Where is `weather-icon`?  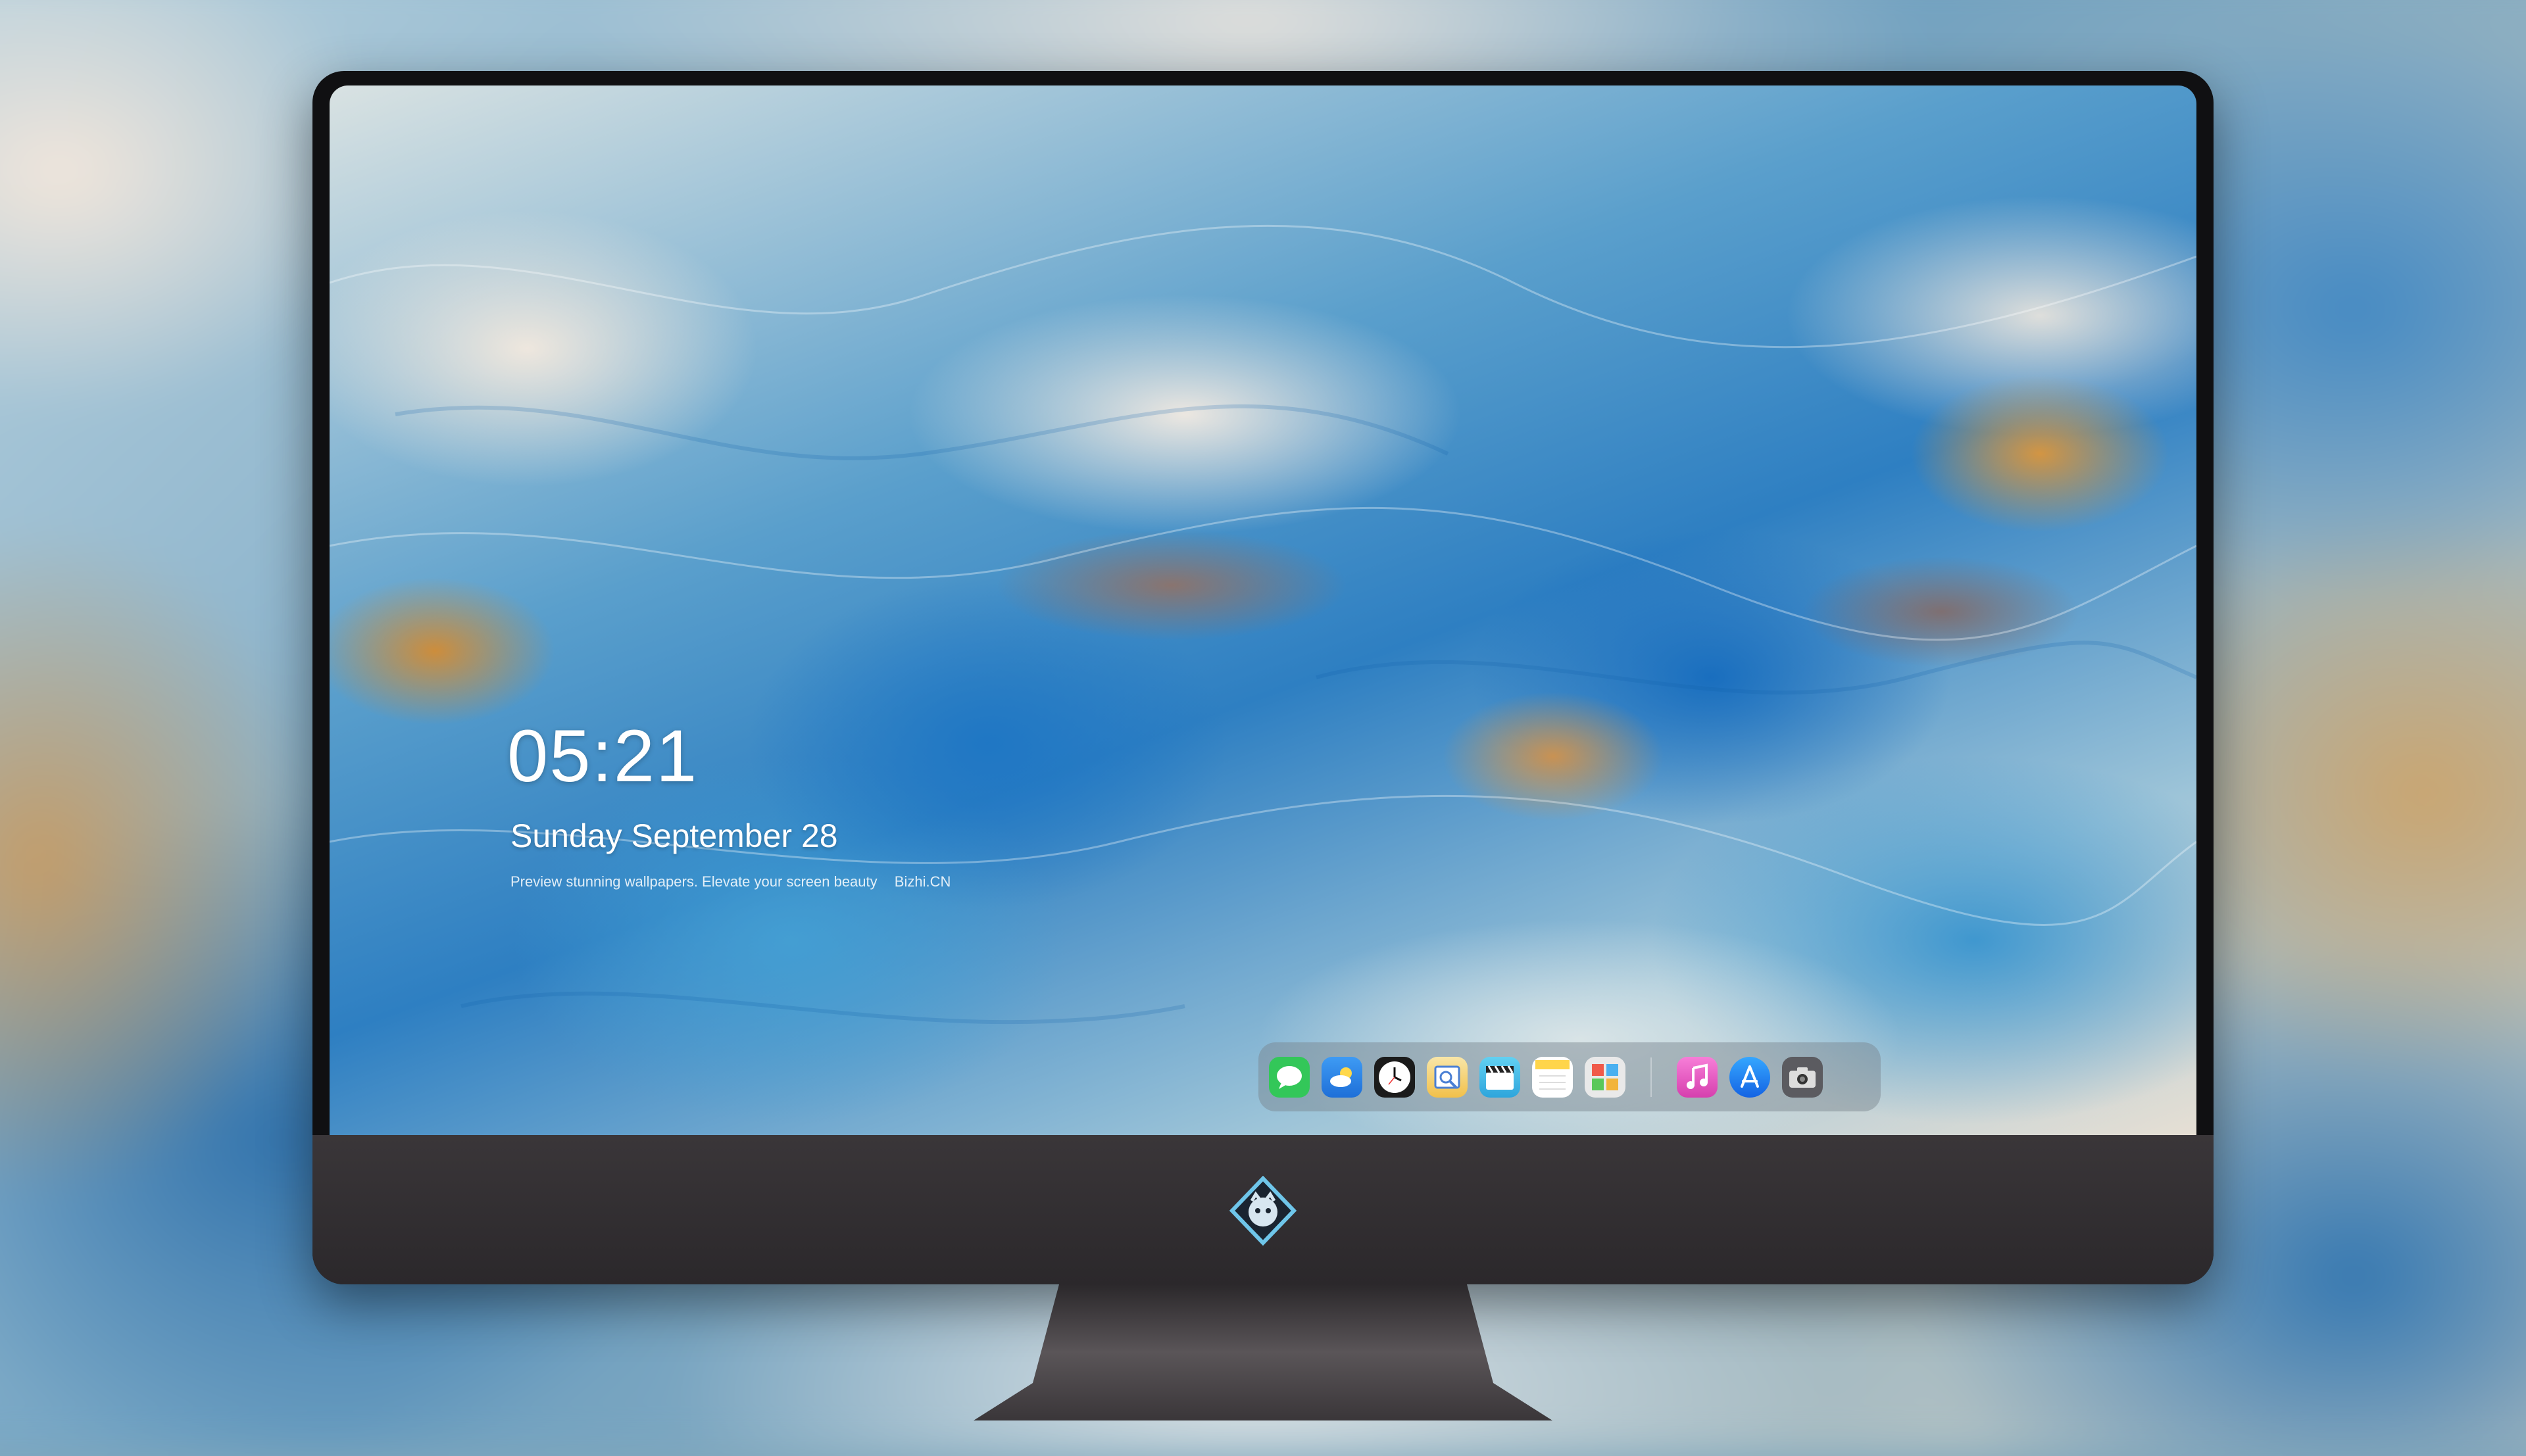
weather-icon is located at coordinates (1341, 1077).